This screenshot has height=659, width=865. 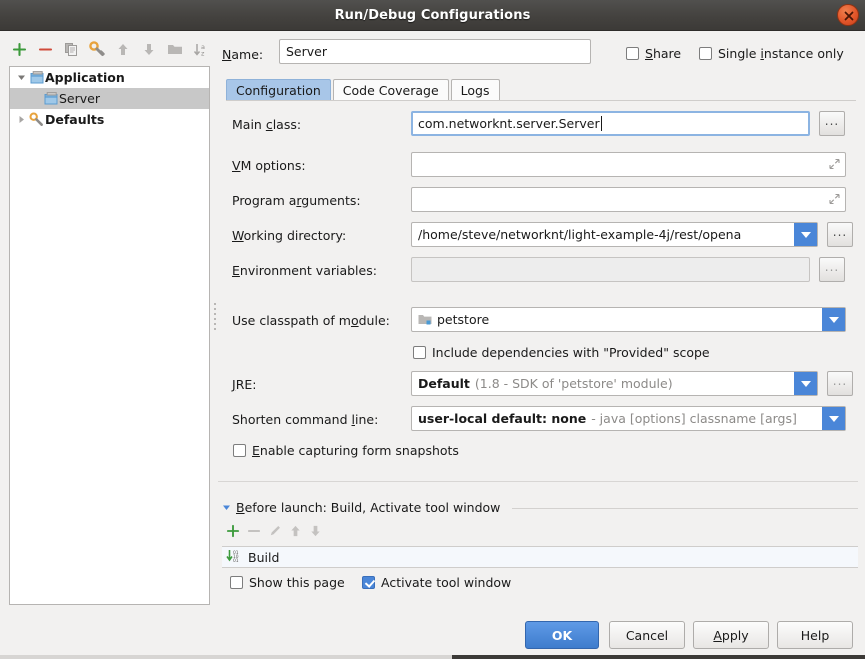 What do you see at coordinates (215, 321) in the screenshot?
I see `panel-splitter` at bounding box center [215, 321].